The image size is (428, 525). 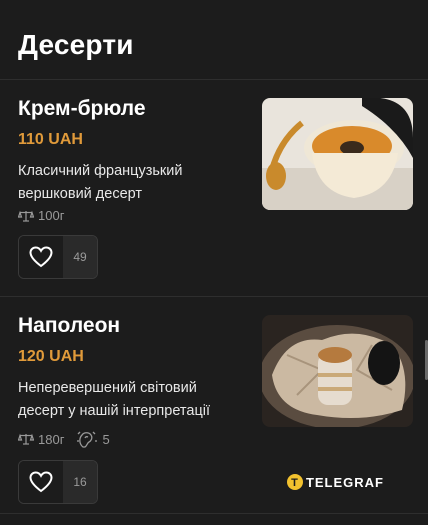 I want to click on like-button: 16, so click(x=58, y=482).